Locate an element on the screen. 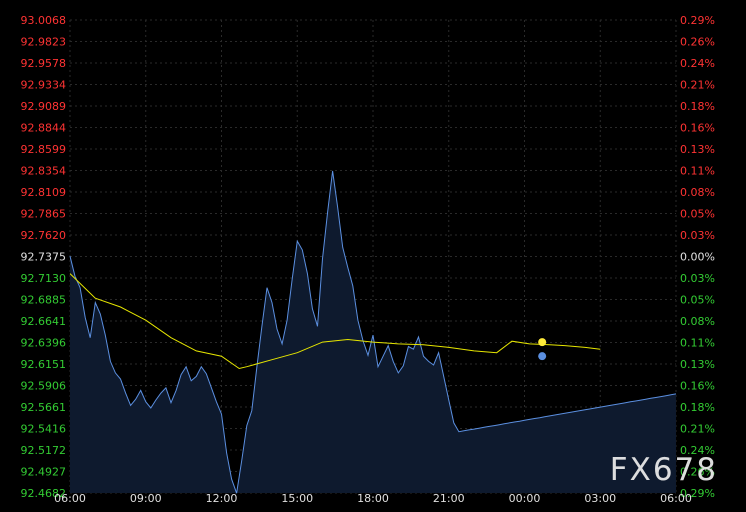  y-tick-label-left: 92.7130 is located at coordinates (44, 278).